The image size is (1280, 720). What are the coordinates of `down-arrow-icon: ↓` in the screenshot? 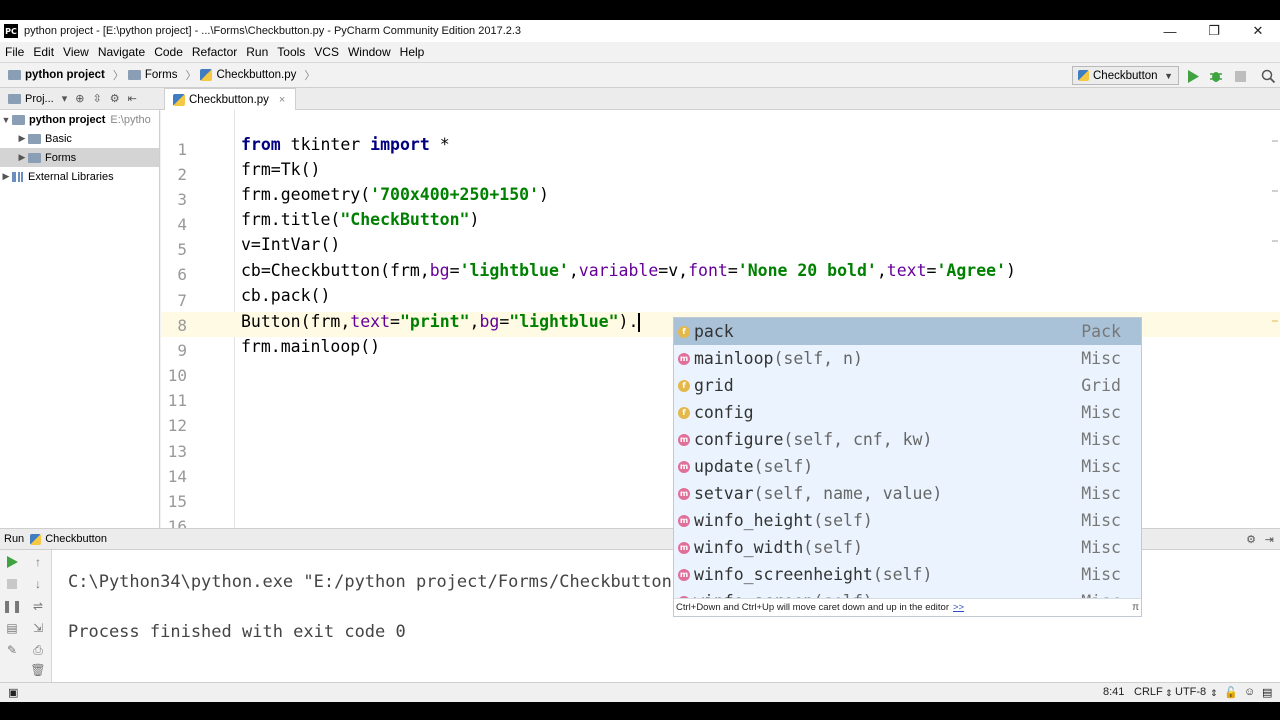 It's located at (38, 584).